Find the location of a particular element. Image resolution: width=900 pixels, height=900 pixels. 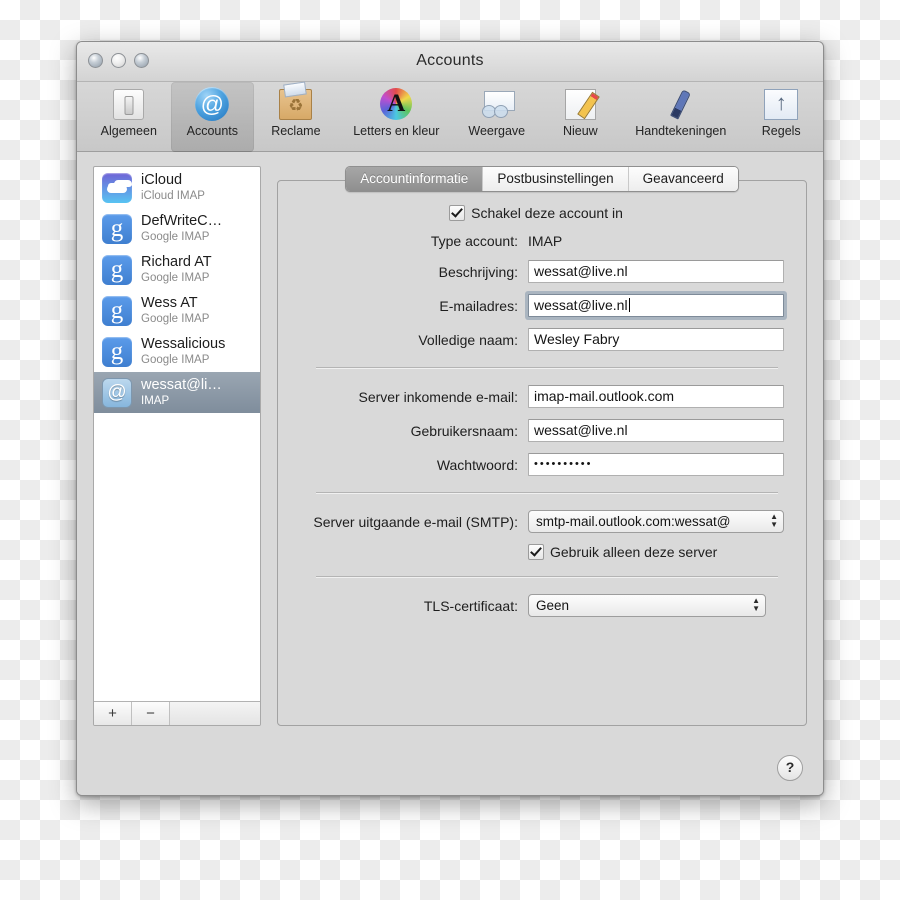

full-name-row: Volledige naam: Wesley Fabry is located at coordinates (536, 339).